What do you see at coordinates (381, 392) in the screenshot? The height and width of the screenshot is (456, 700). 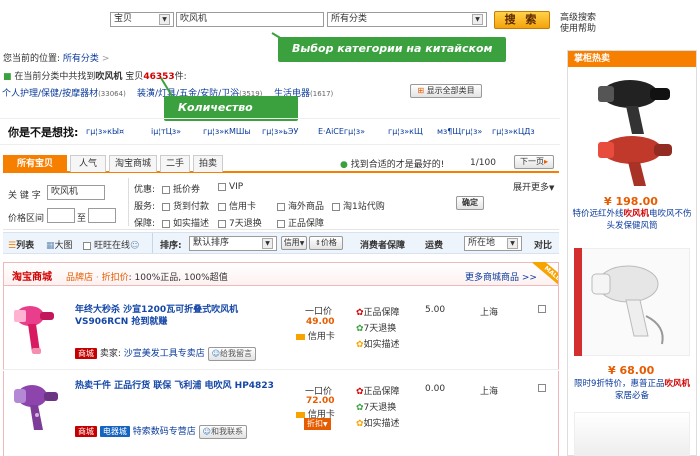 I see `guarantee-label: 正品保障` at bounding box center [381, 392].